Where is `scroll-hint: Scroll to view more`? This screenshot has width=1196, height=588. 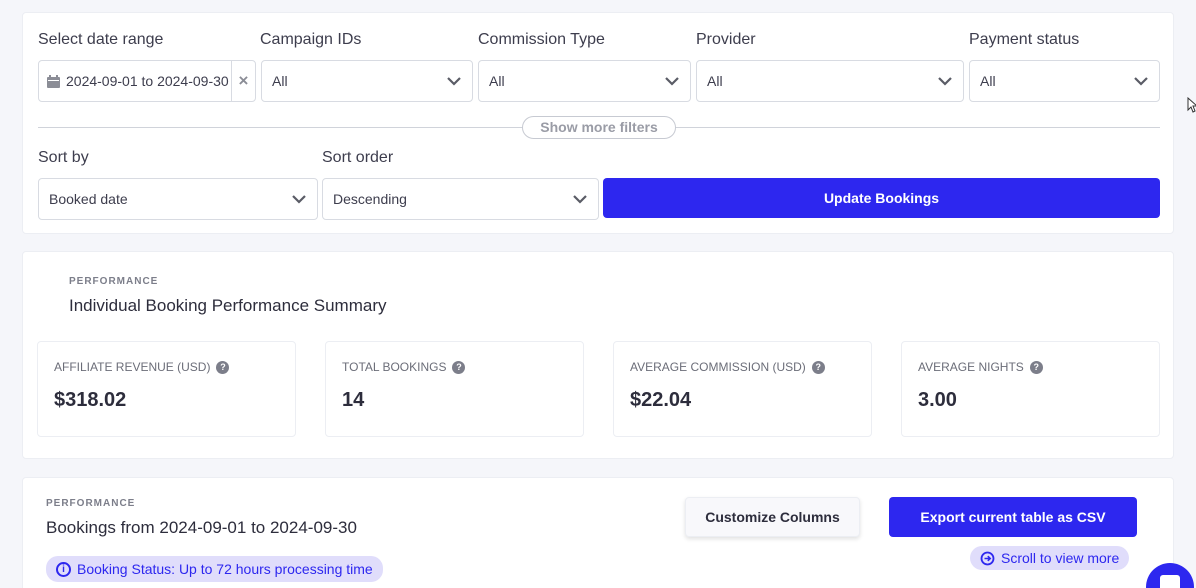 scroll-hint: Scroll to view more is located at coordinates (1050, 558).